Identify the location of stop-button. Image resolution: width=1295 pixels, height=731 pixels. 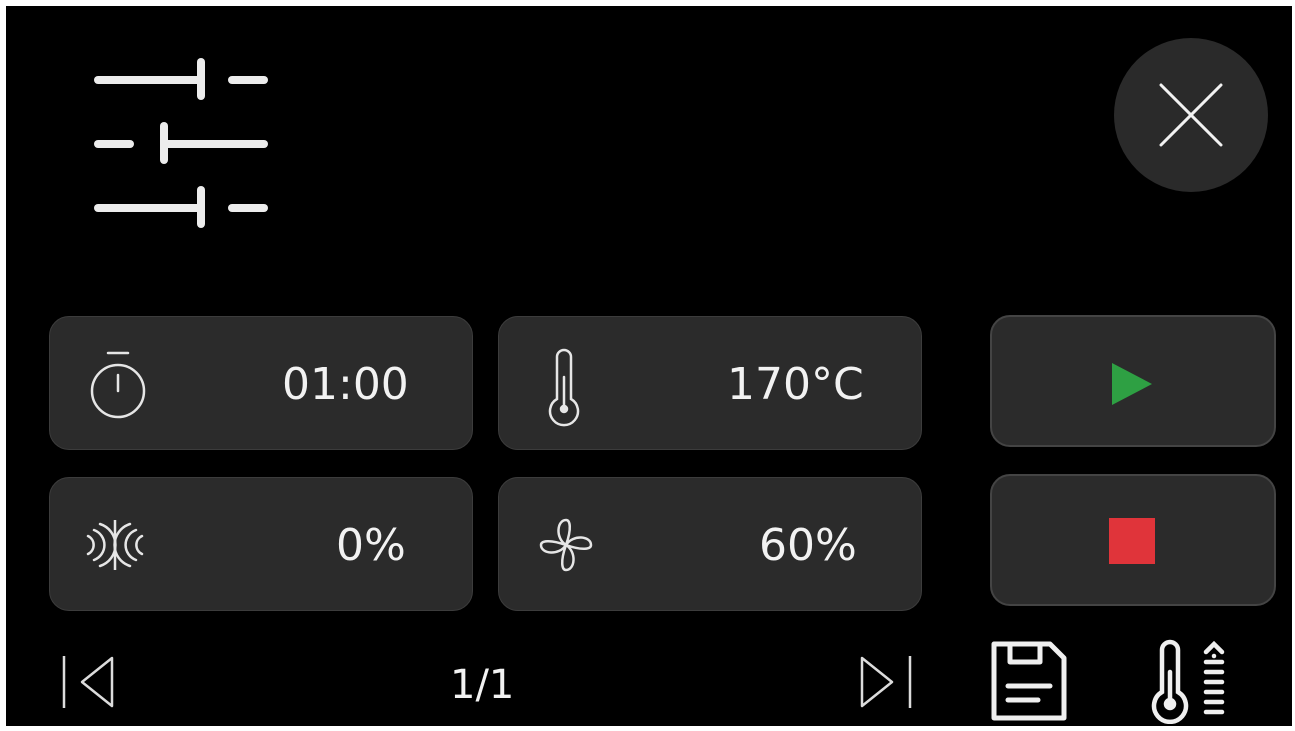
(1133, 540).